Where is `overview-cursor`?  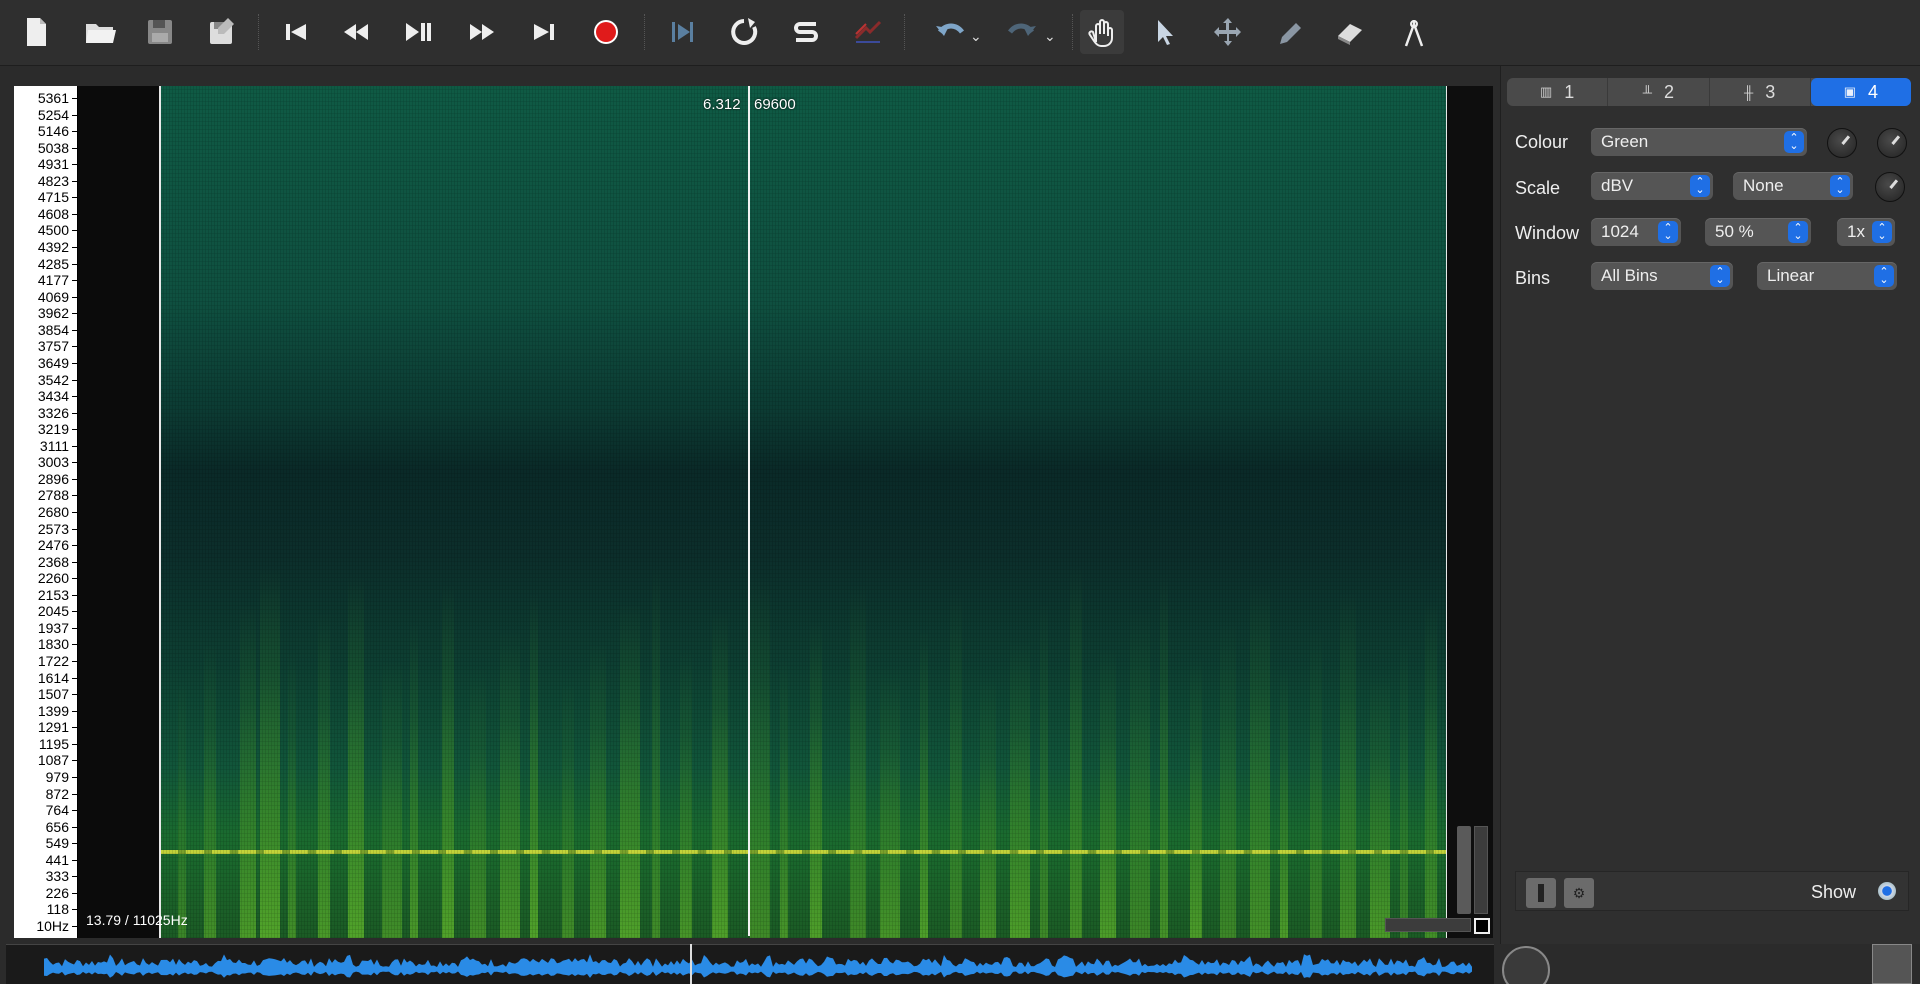 overview-cursor is located at coordinates (691, 964).